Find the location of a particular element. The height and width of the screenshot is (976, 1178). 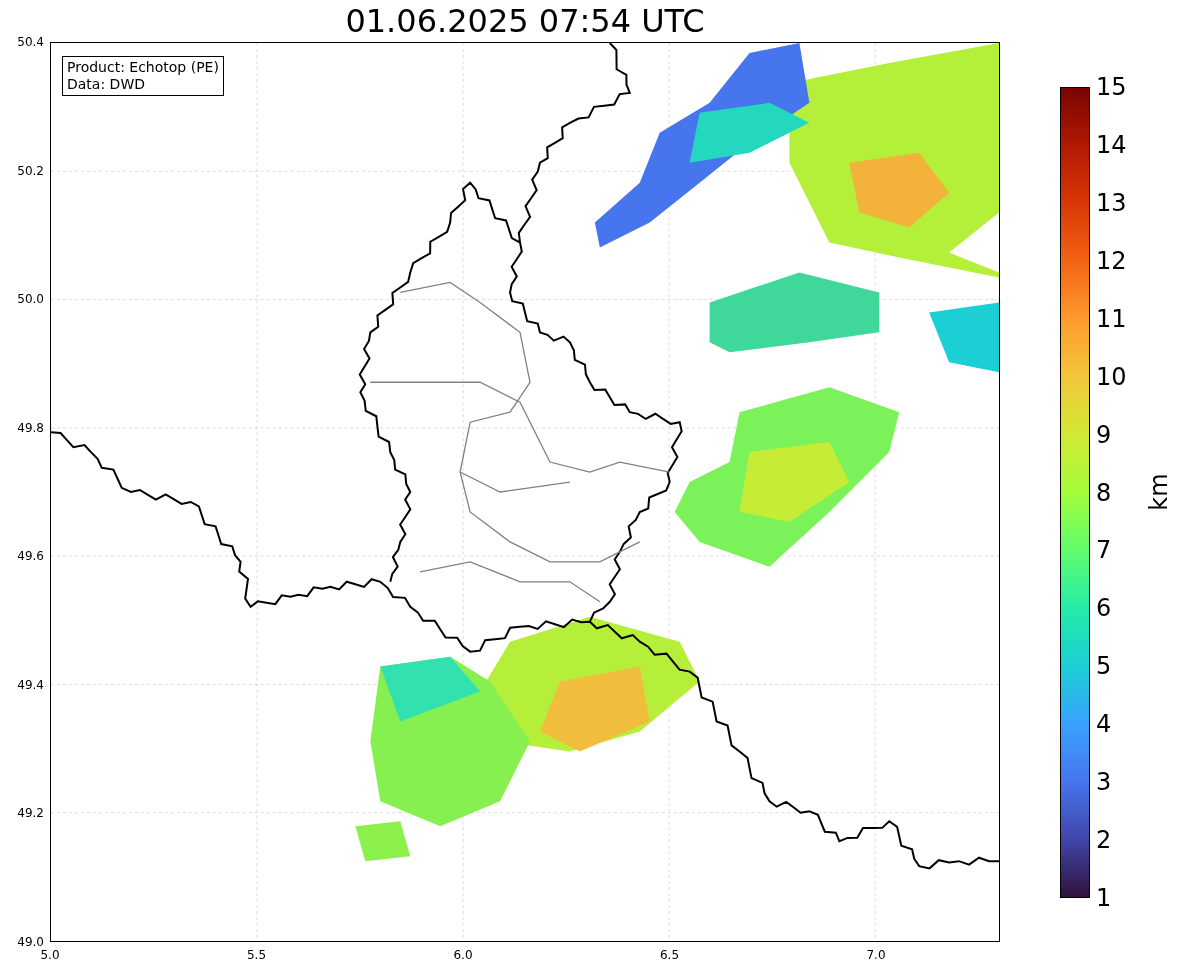

colorbar-tick-label: 10 is located at coordinates (1111, 376).